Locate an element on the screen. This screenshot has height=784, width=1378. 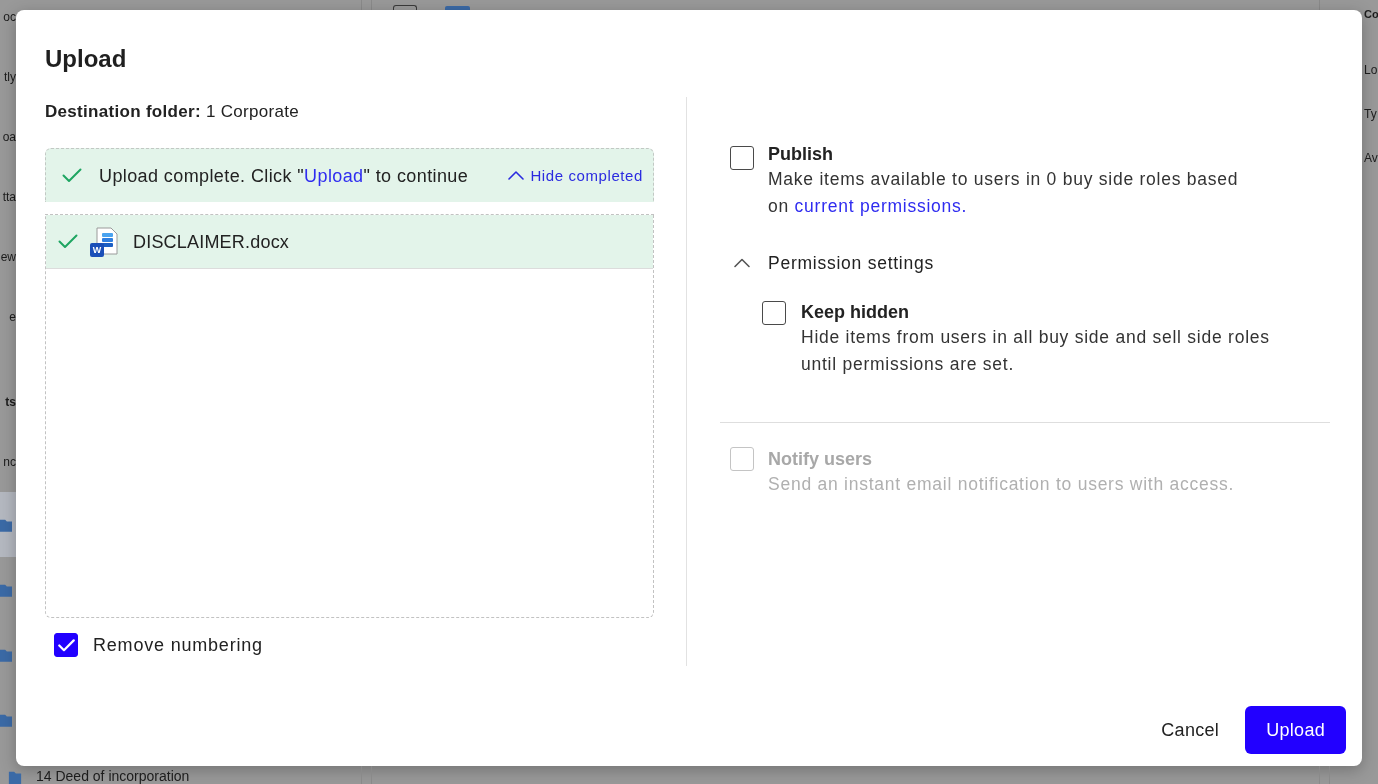
keep-hidden-checkbox is located at coordinates (774, 313).